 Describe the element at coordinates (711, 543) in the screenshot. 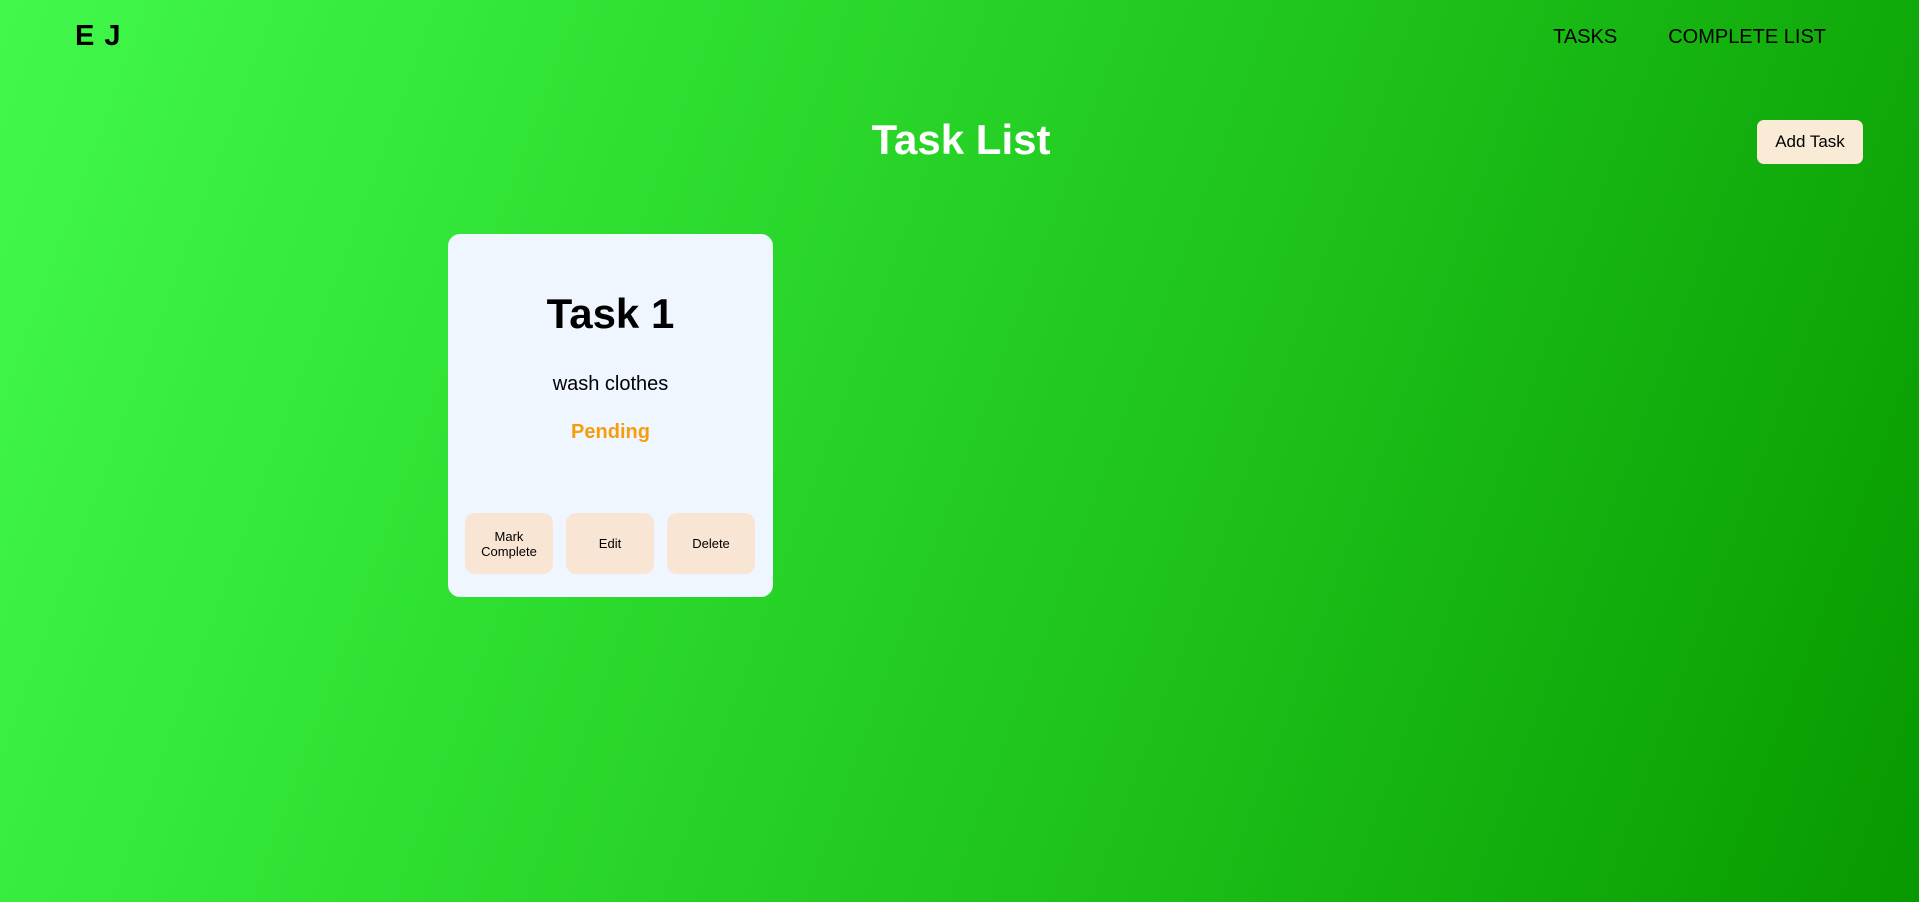

I see `delete-button: Delete` at that location.